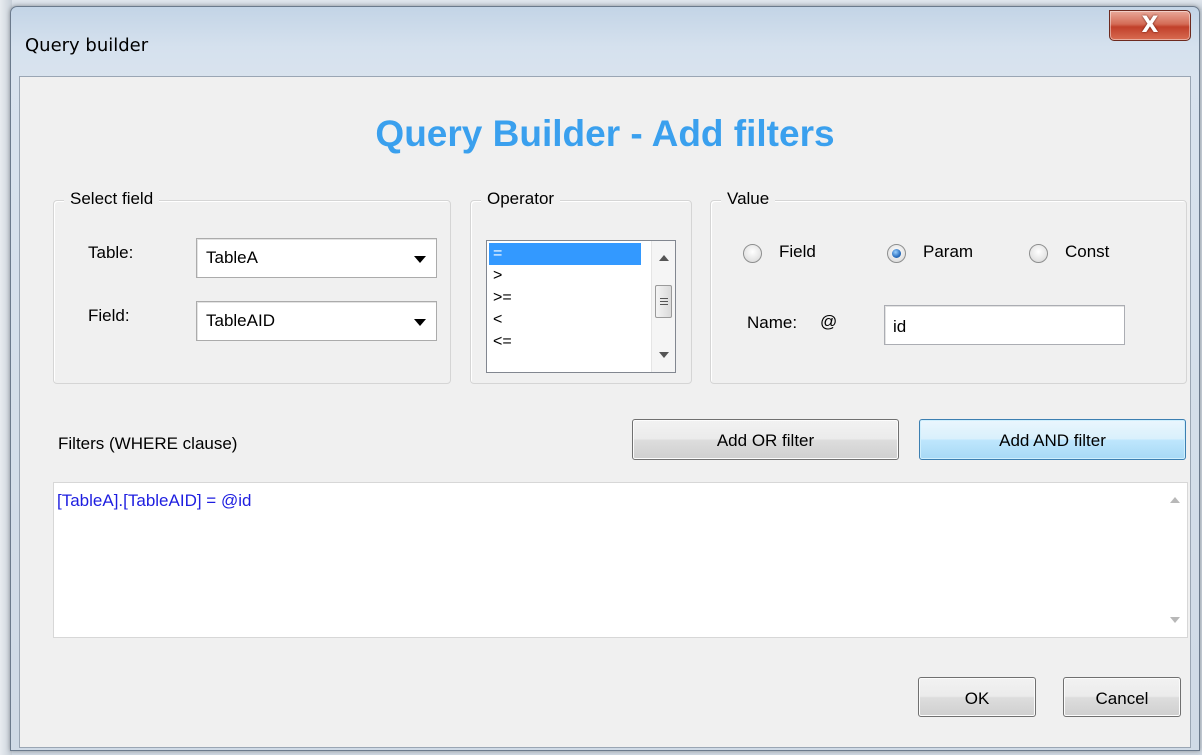  Describe the element at coordinates (148, 443) in the screenshot. I see `filters-label: Filters (WHERE clause)` at that location.